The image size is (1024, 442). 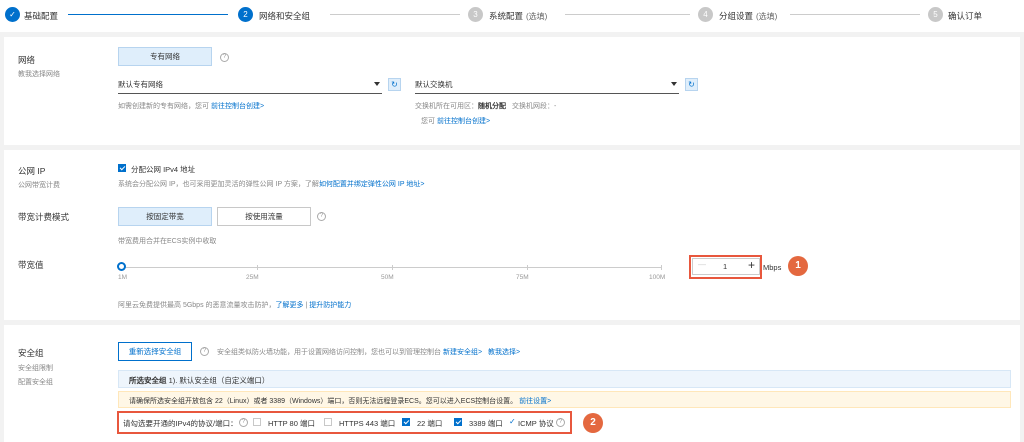 I want to click on bandwidth-unit: Mbps, so click(x=772, y=267).